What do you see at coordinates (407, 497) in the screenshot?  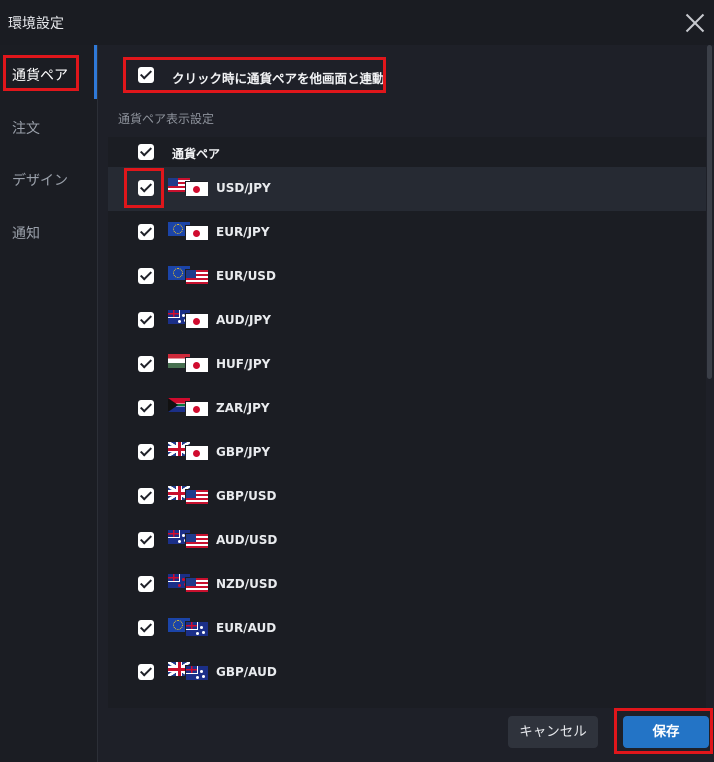 I see `list-item-gbp-usd: GBP/USD` at bounding box center [407, 497].